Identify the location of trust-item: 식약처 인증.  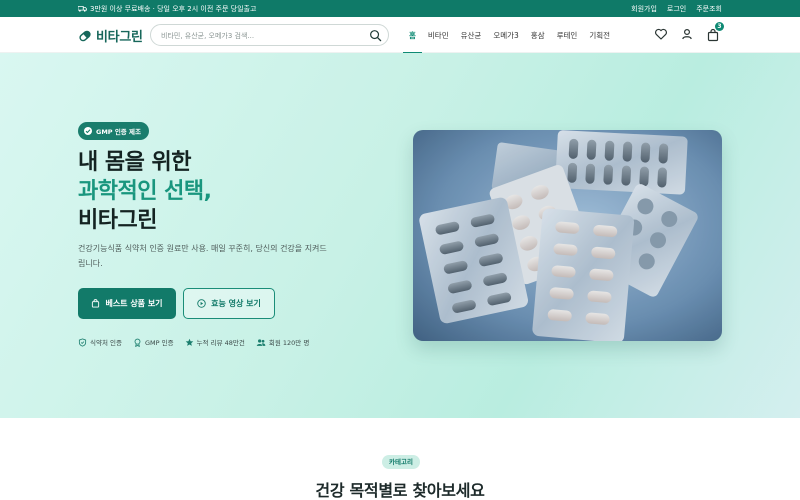
(100, 342).